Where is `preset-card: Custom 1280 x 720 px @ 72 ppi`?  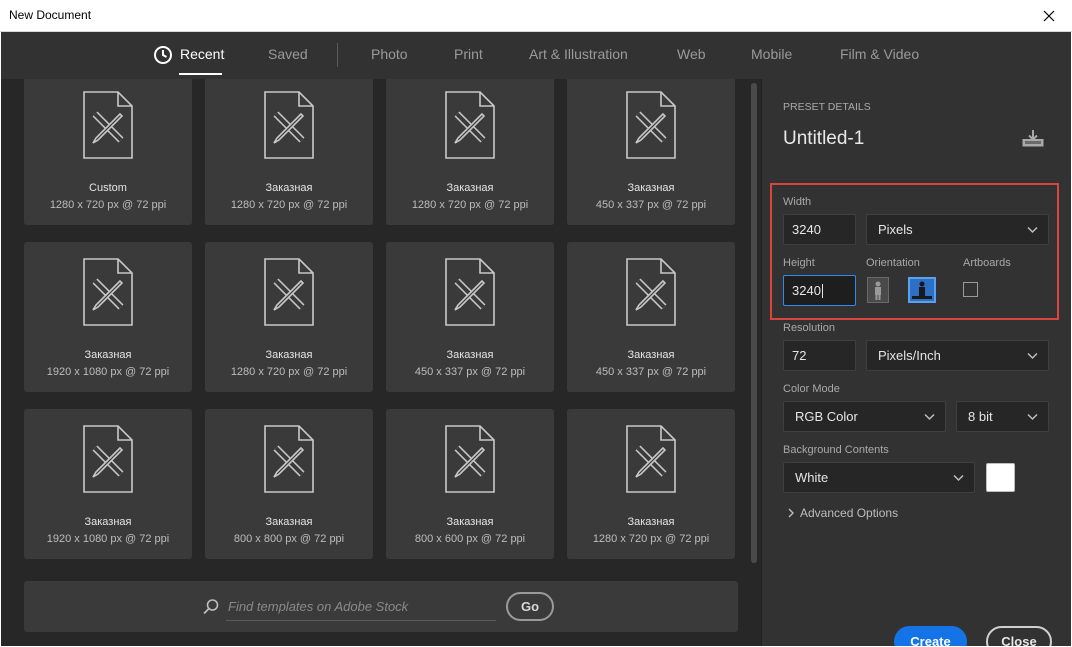
preset-card: Custom 1280 x 720 px @ 72 ppi is located at coordinates (108, 152).